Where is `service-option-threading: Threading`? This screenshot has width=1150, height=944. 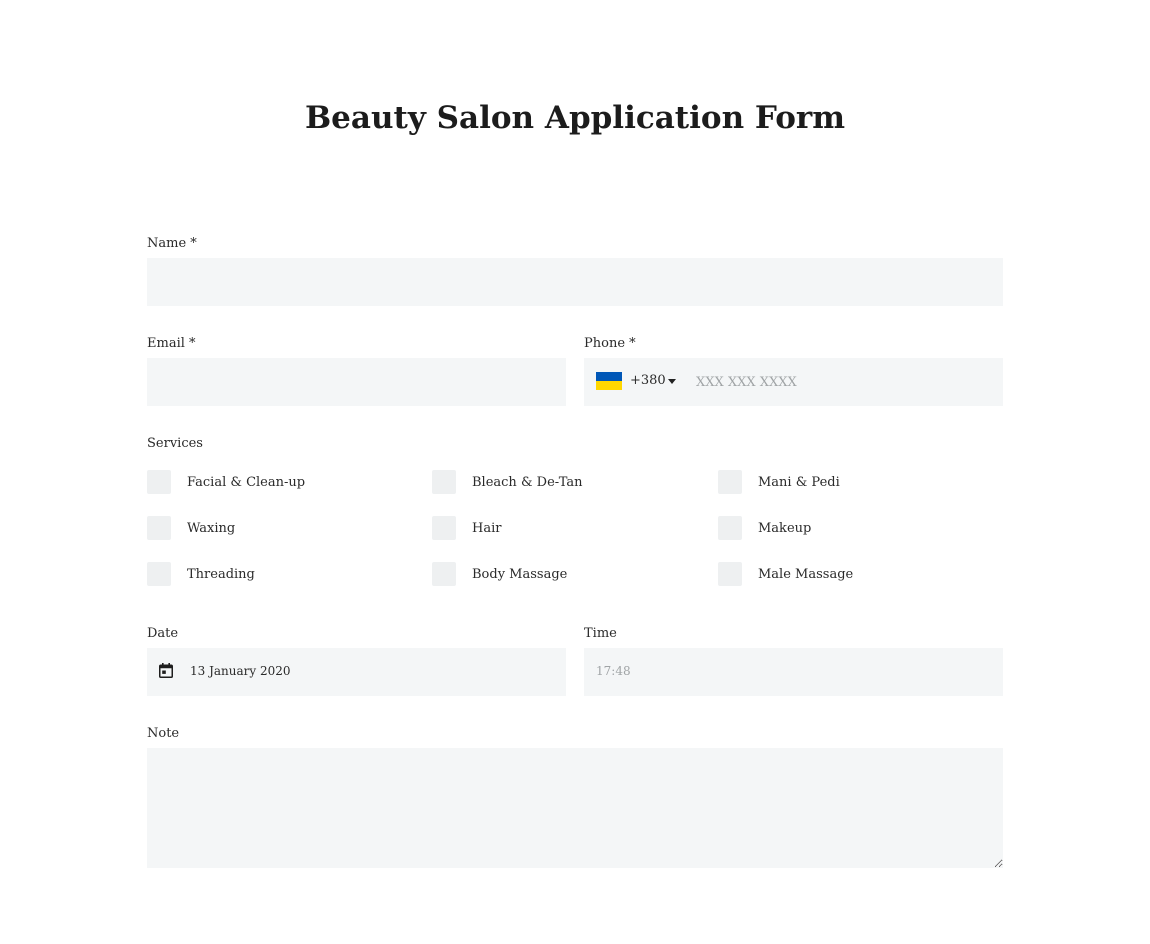 service-option-threading: Threading is located at coordinates (201, 574).